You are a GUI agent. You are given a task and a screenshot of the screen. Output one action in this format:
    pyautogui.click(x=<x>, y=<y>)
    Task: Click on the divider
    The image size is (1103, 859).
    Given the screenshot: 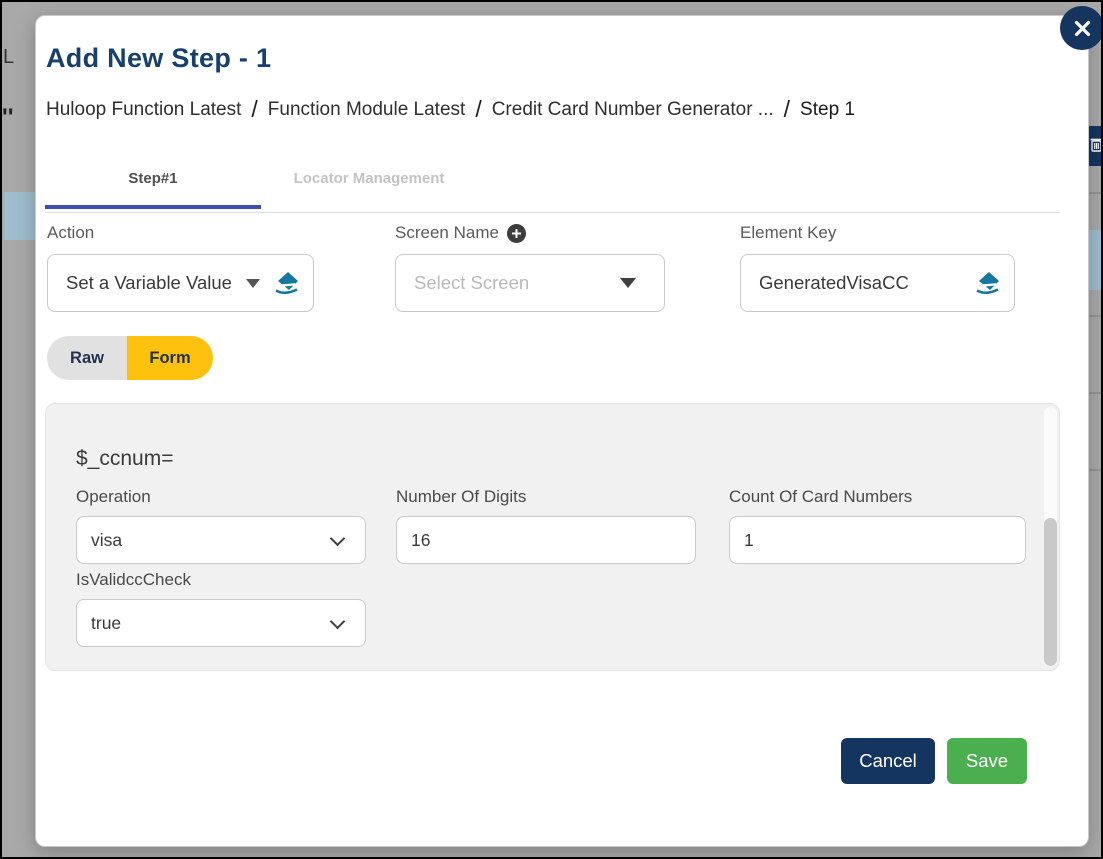 What is the action you would take?
    pyautogui.click(x=552, y=212)
    